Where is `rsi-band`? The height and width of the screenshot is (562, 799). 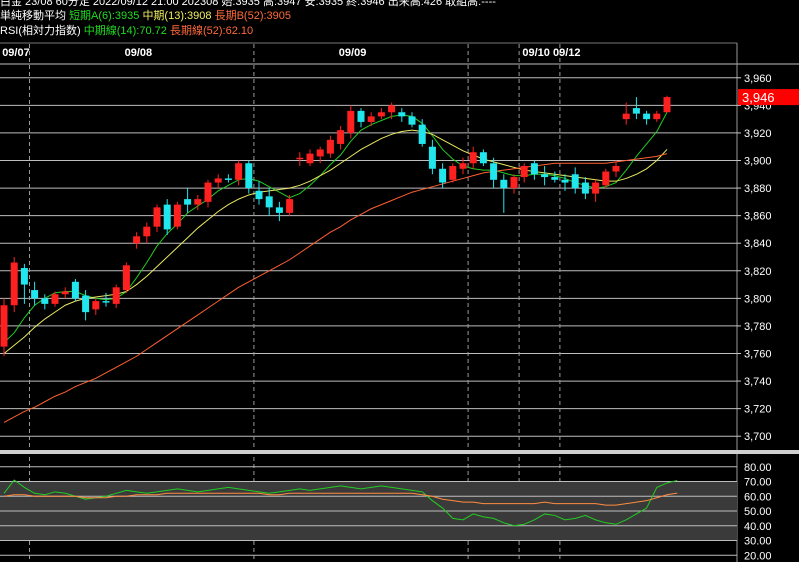
rsi-band is located at coordinates (368, 511).